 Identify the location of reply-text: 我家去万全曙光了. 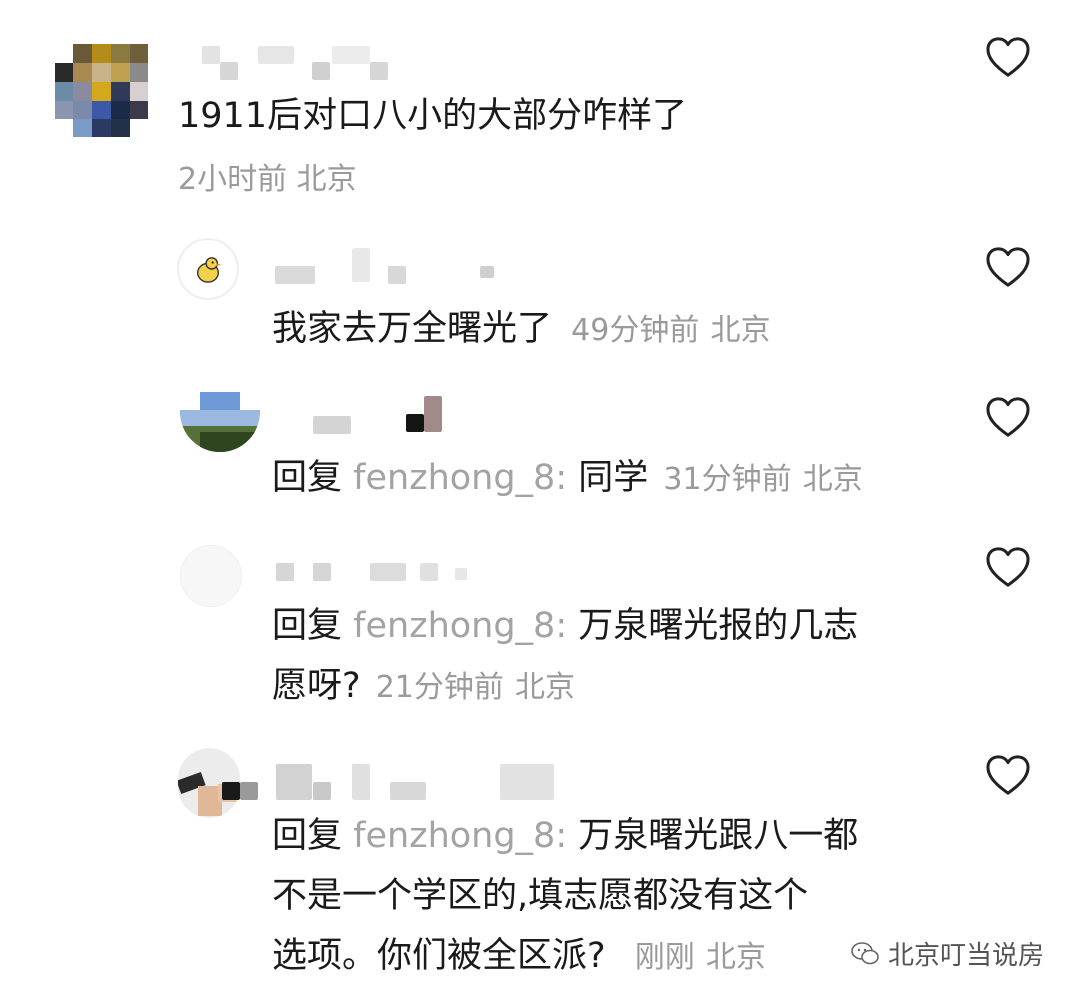
(412, 329).